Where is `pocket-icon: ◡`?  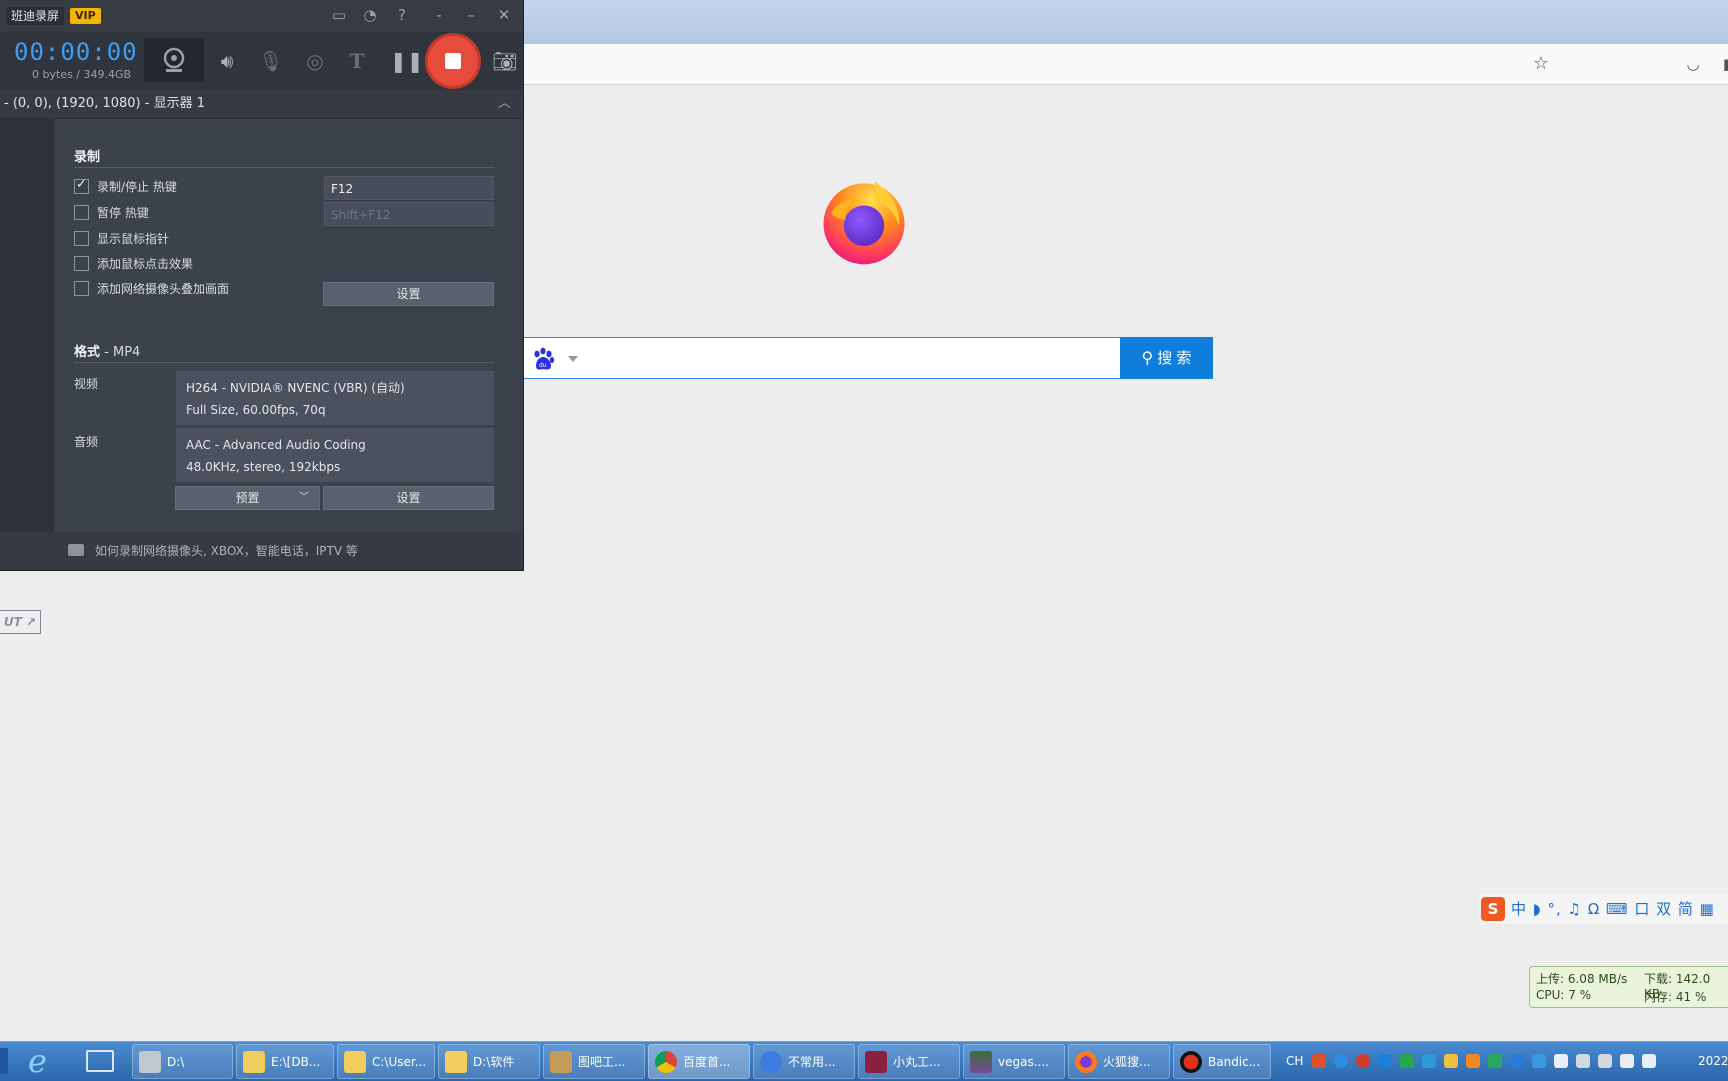 pocket-icon: ◡ is located at coordinates (1693, 64).